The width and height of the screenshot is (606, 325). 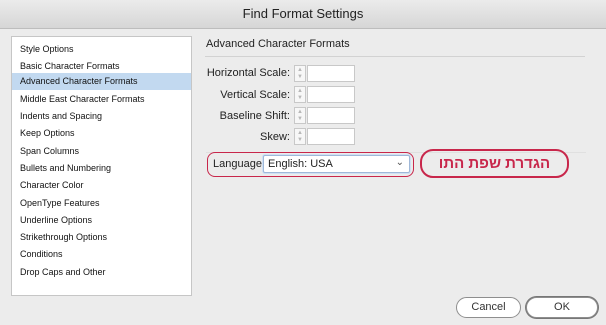 I want to click on vertical-scale-input, so click(x=331, y=94).